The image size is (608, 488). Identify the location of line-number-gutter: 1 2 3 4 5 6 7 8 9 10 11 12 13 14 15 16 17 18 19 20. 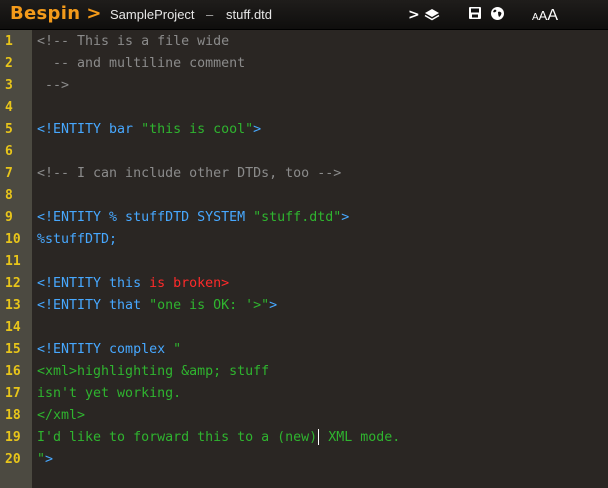
(16, 259).